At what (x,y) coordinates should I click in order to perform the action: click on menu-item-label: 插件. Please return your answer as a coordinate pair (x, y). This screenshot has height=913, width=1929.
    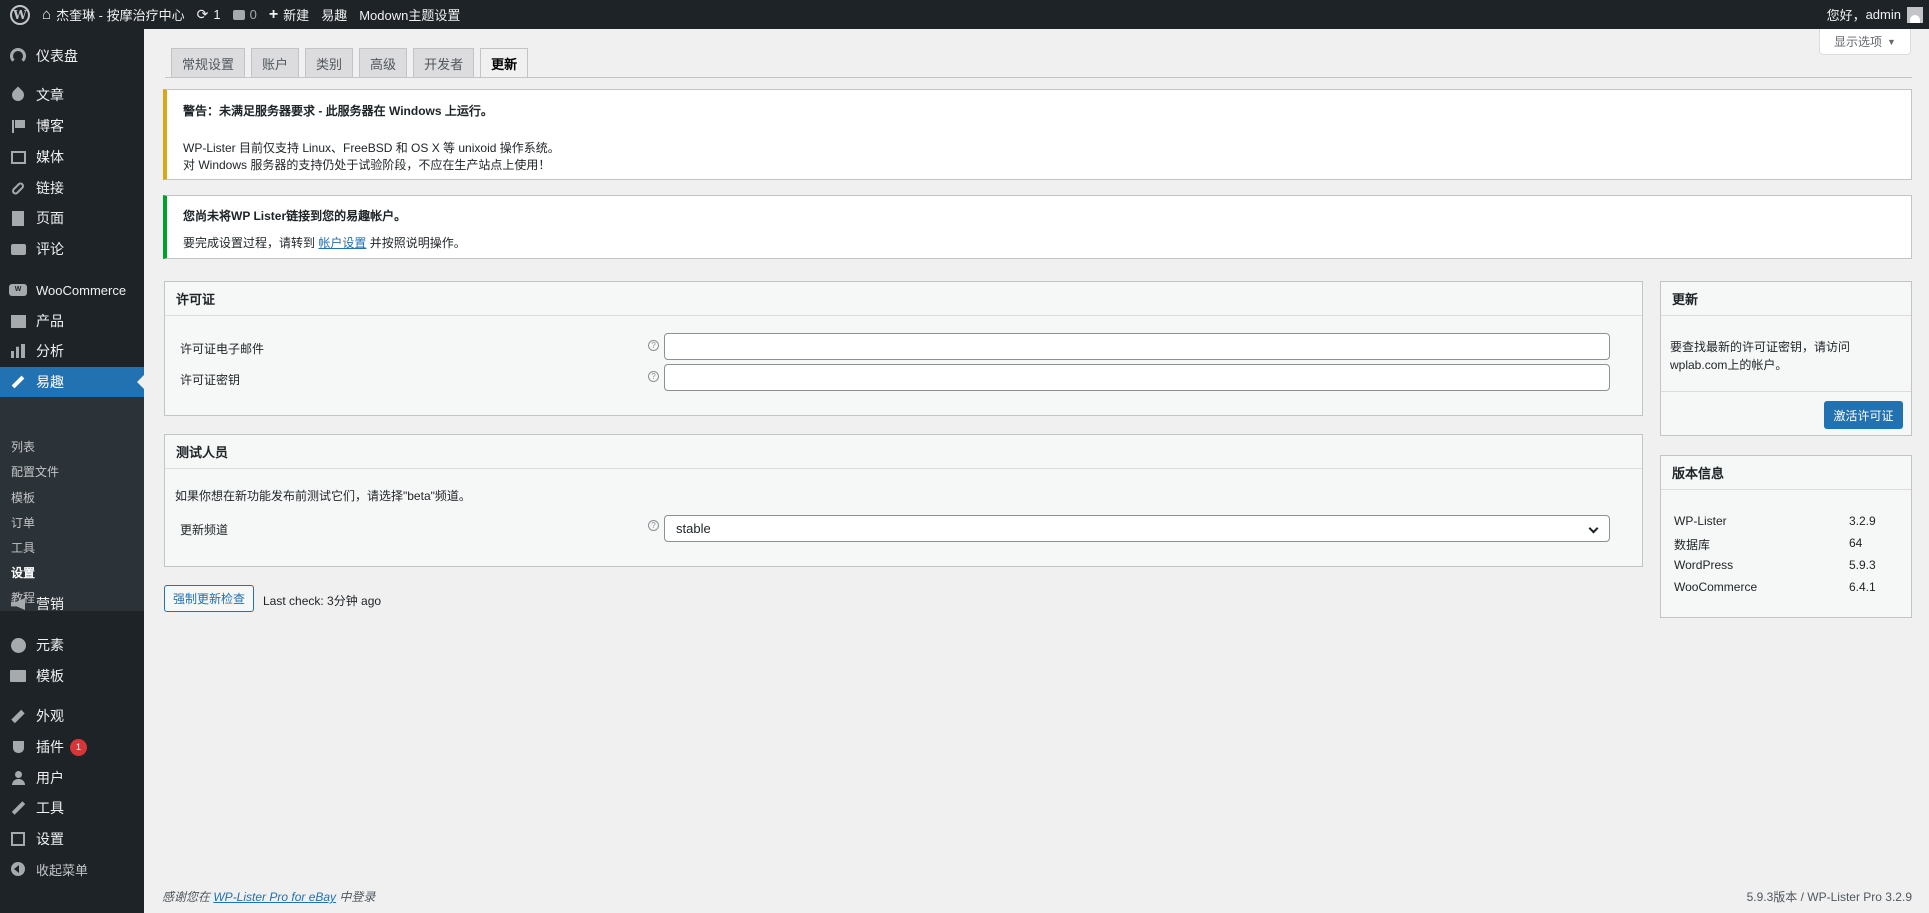
    Looking at the image, I should click on (50, 747).